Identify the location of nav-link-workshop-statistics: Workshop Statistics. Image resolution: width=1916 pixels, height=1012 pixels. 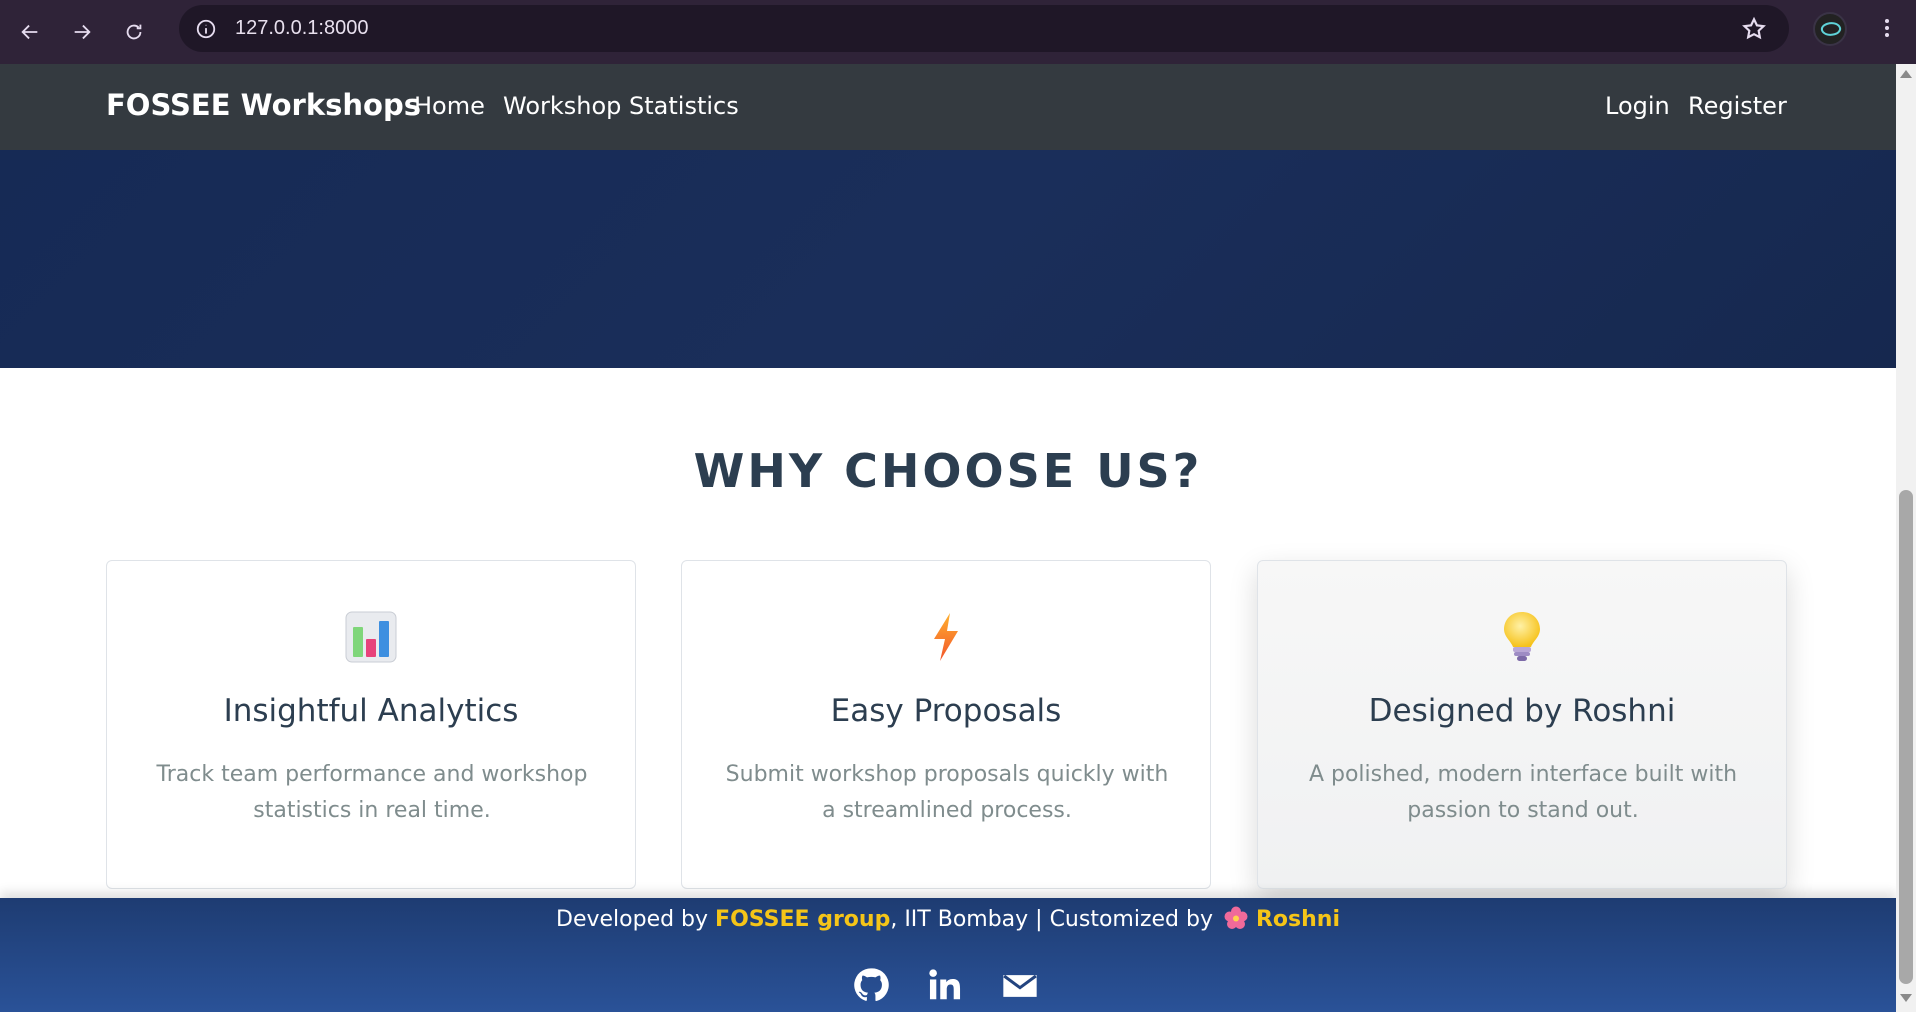
(621, 106).